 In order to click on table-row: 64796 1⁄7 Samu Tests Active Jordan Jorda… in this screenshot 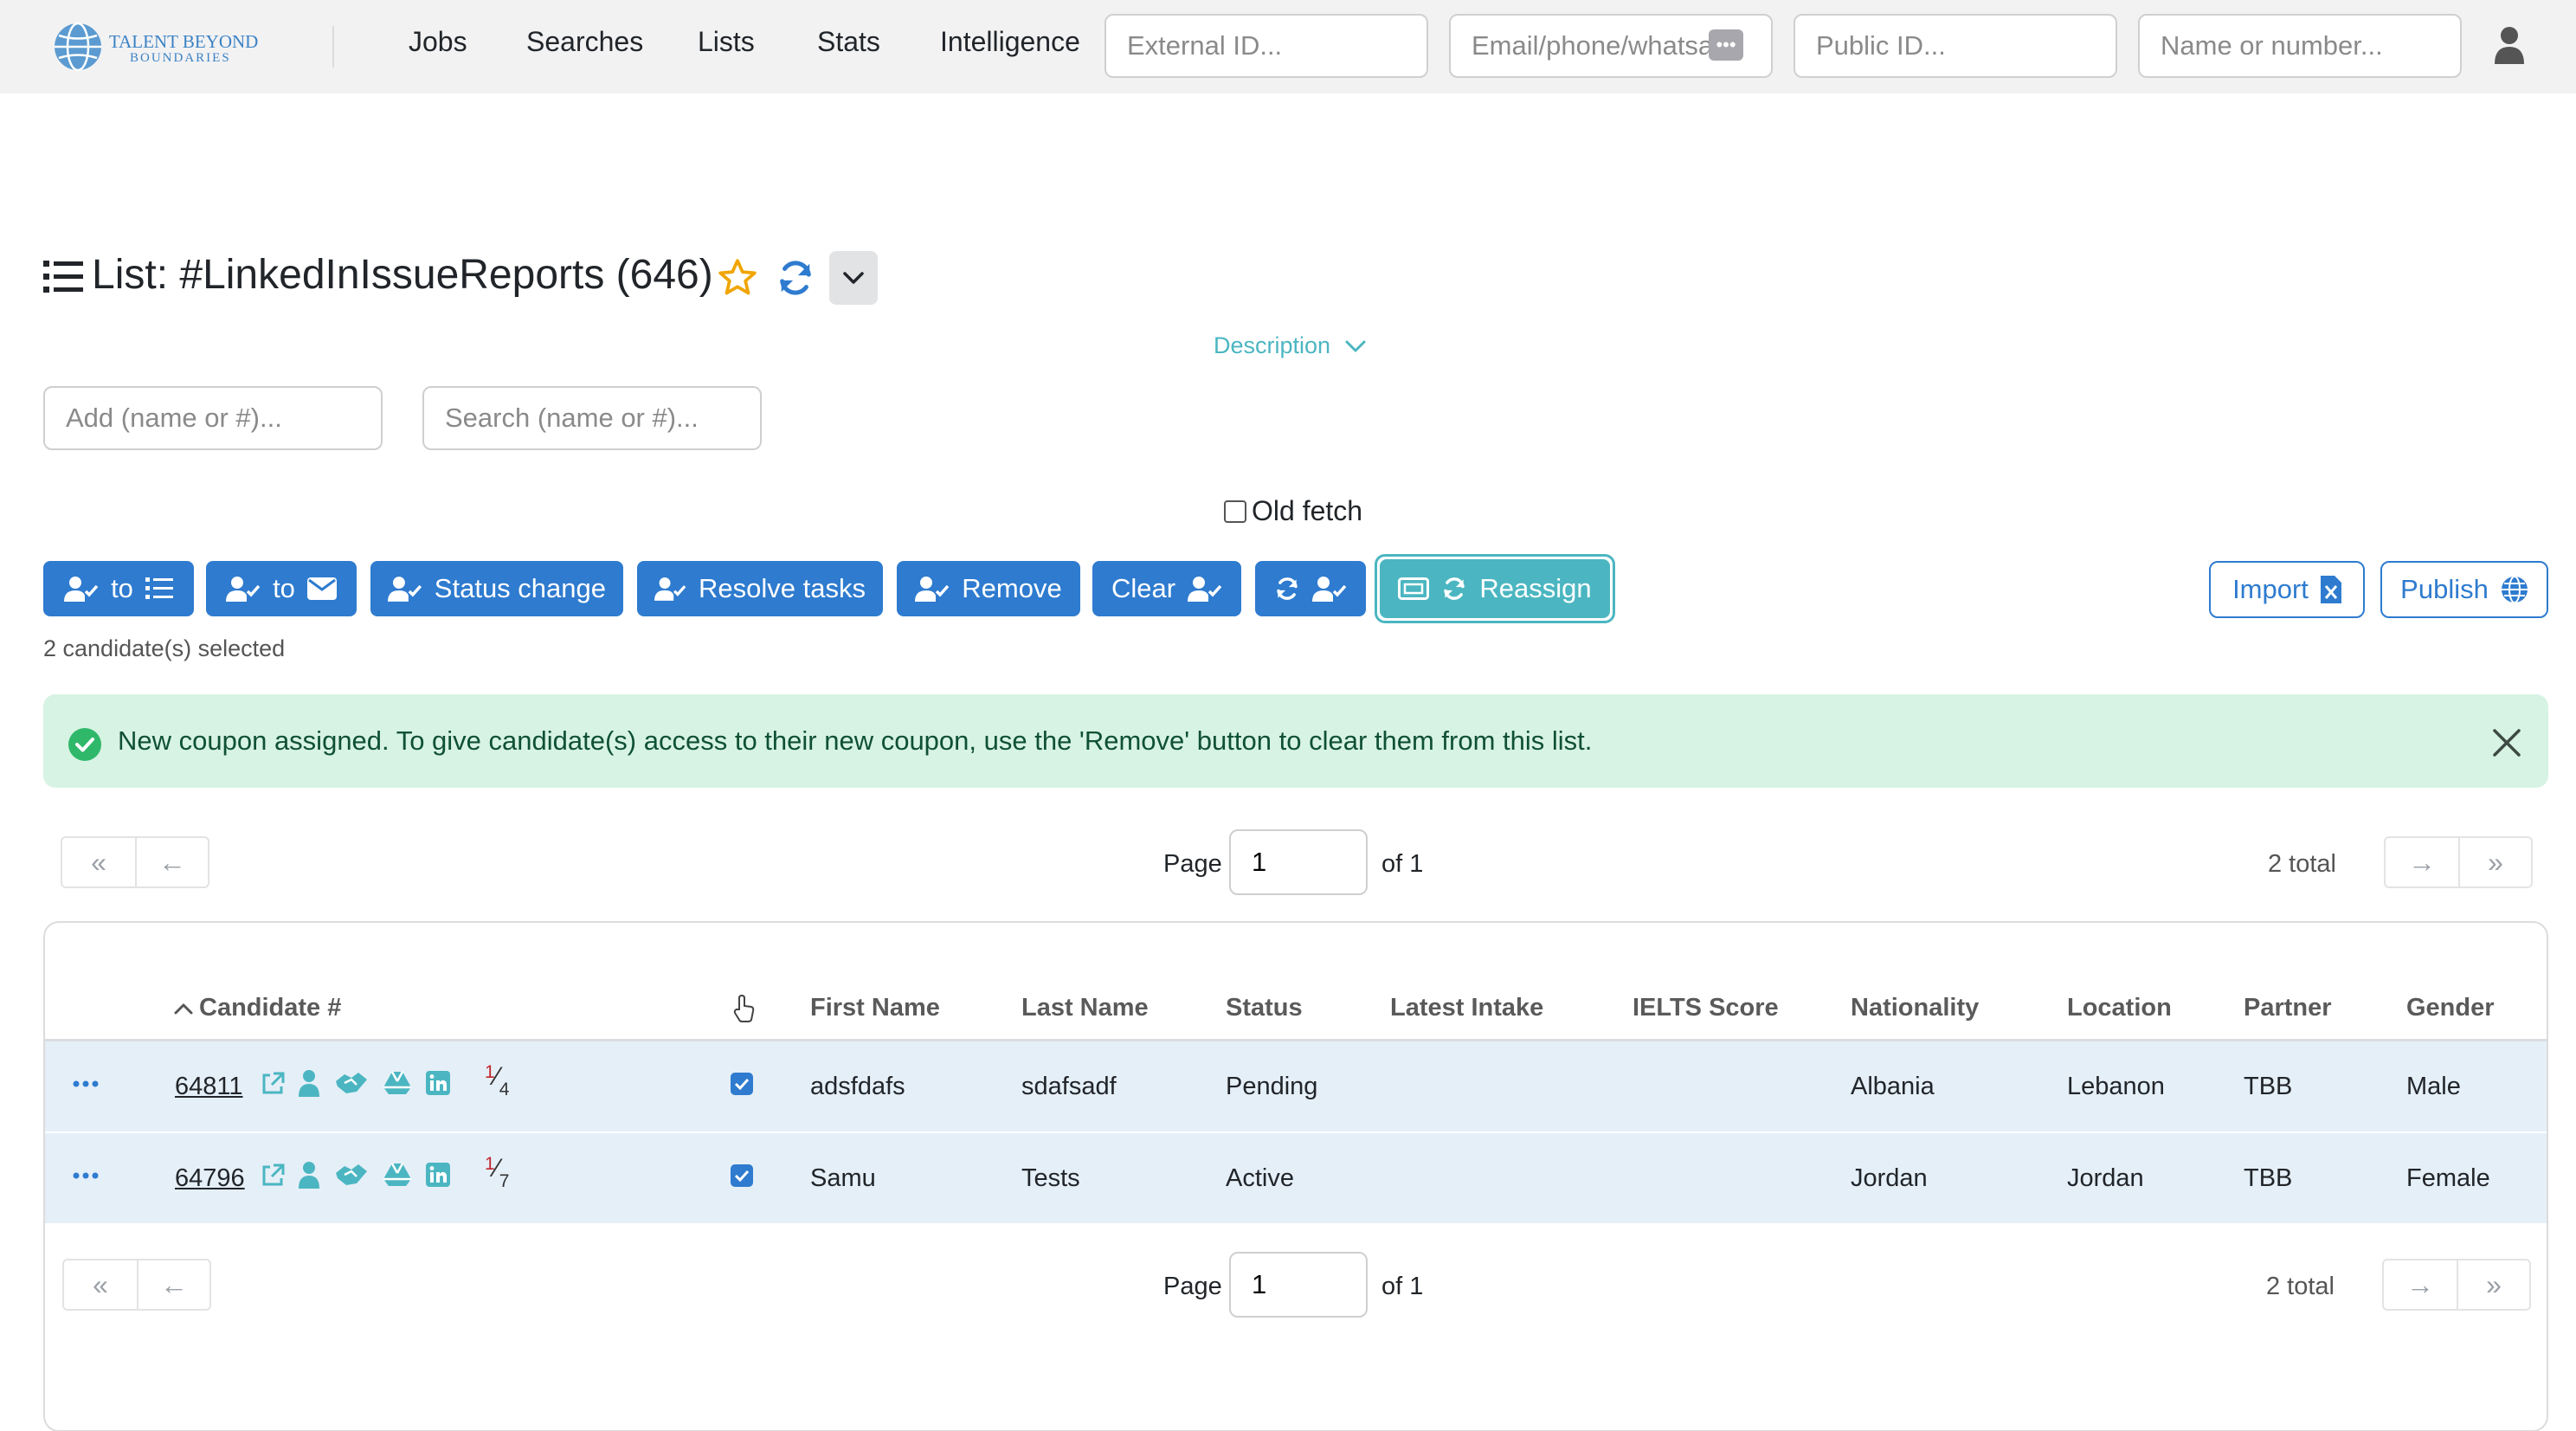, I will do `click(1296, 1178)`.